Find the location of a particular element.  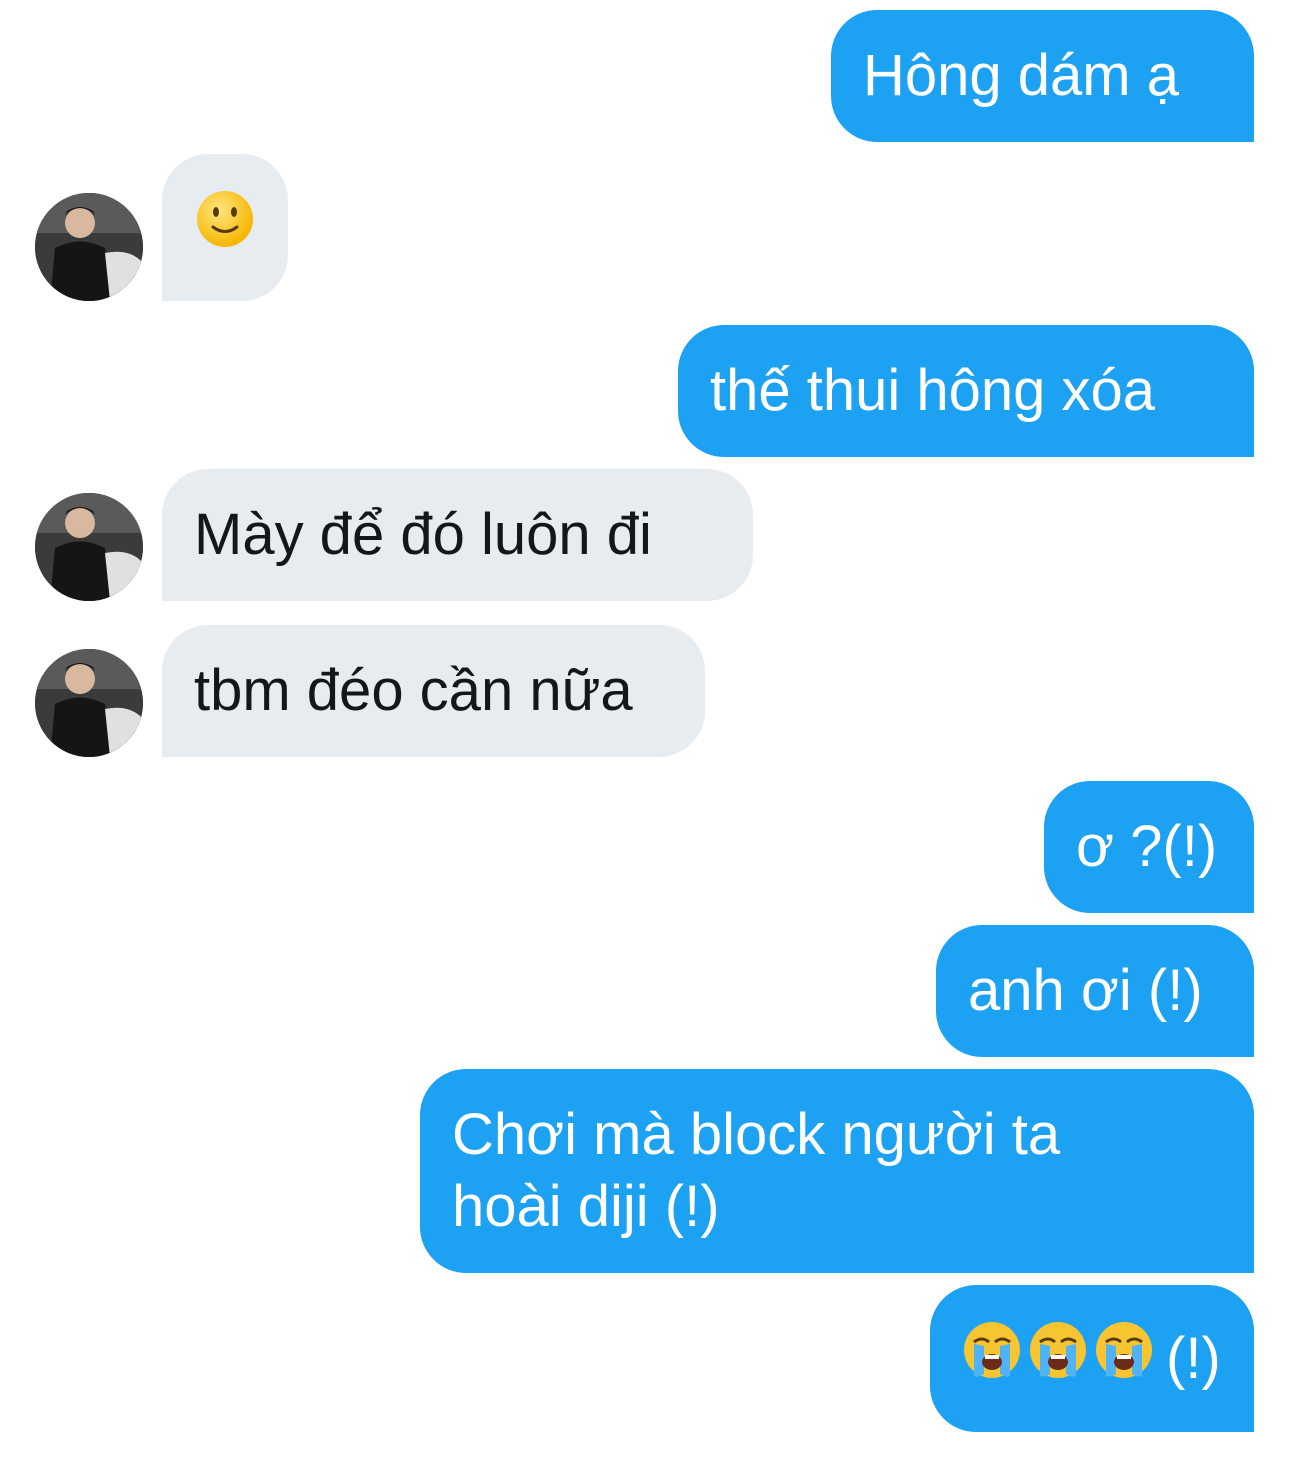

outgoing-message: Chơi mà block người ta hoài diji (!) is located at coordinates (837, 1171).